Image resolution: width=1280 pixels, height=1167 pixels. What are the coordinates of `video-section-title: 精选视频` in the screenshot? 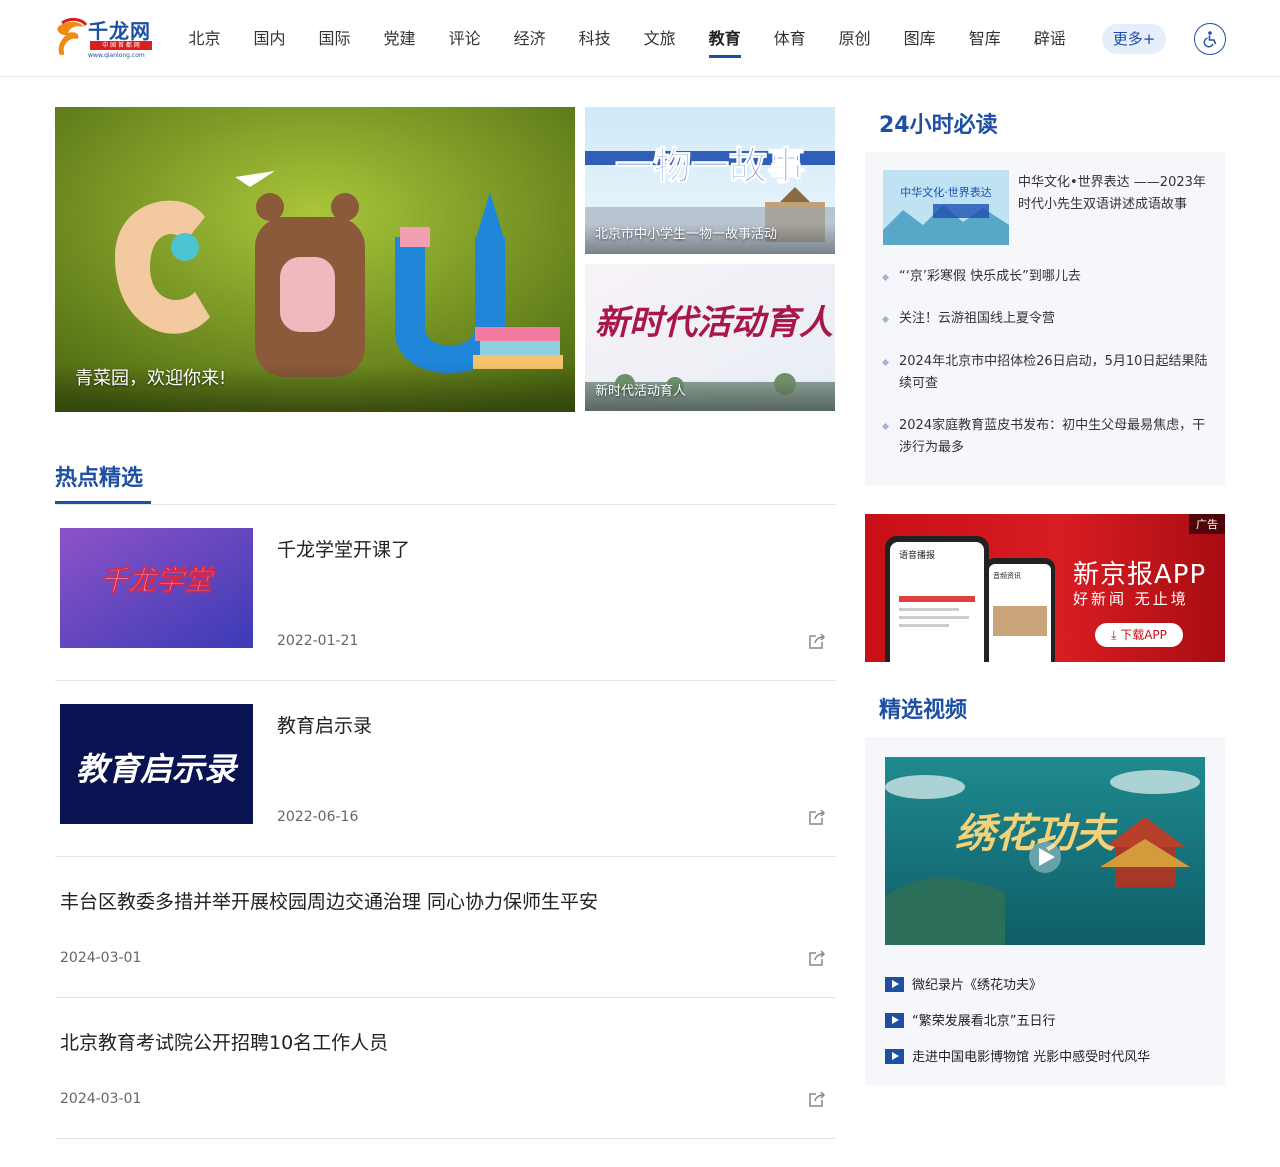 It's located at (923, 710).